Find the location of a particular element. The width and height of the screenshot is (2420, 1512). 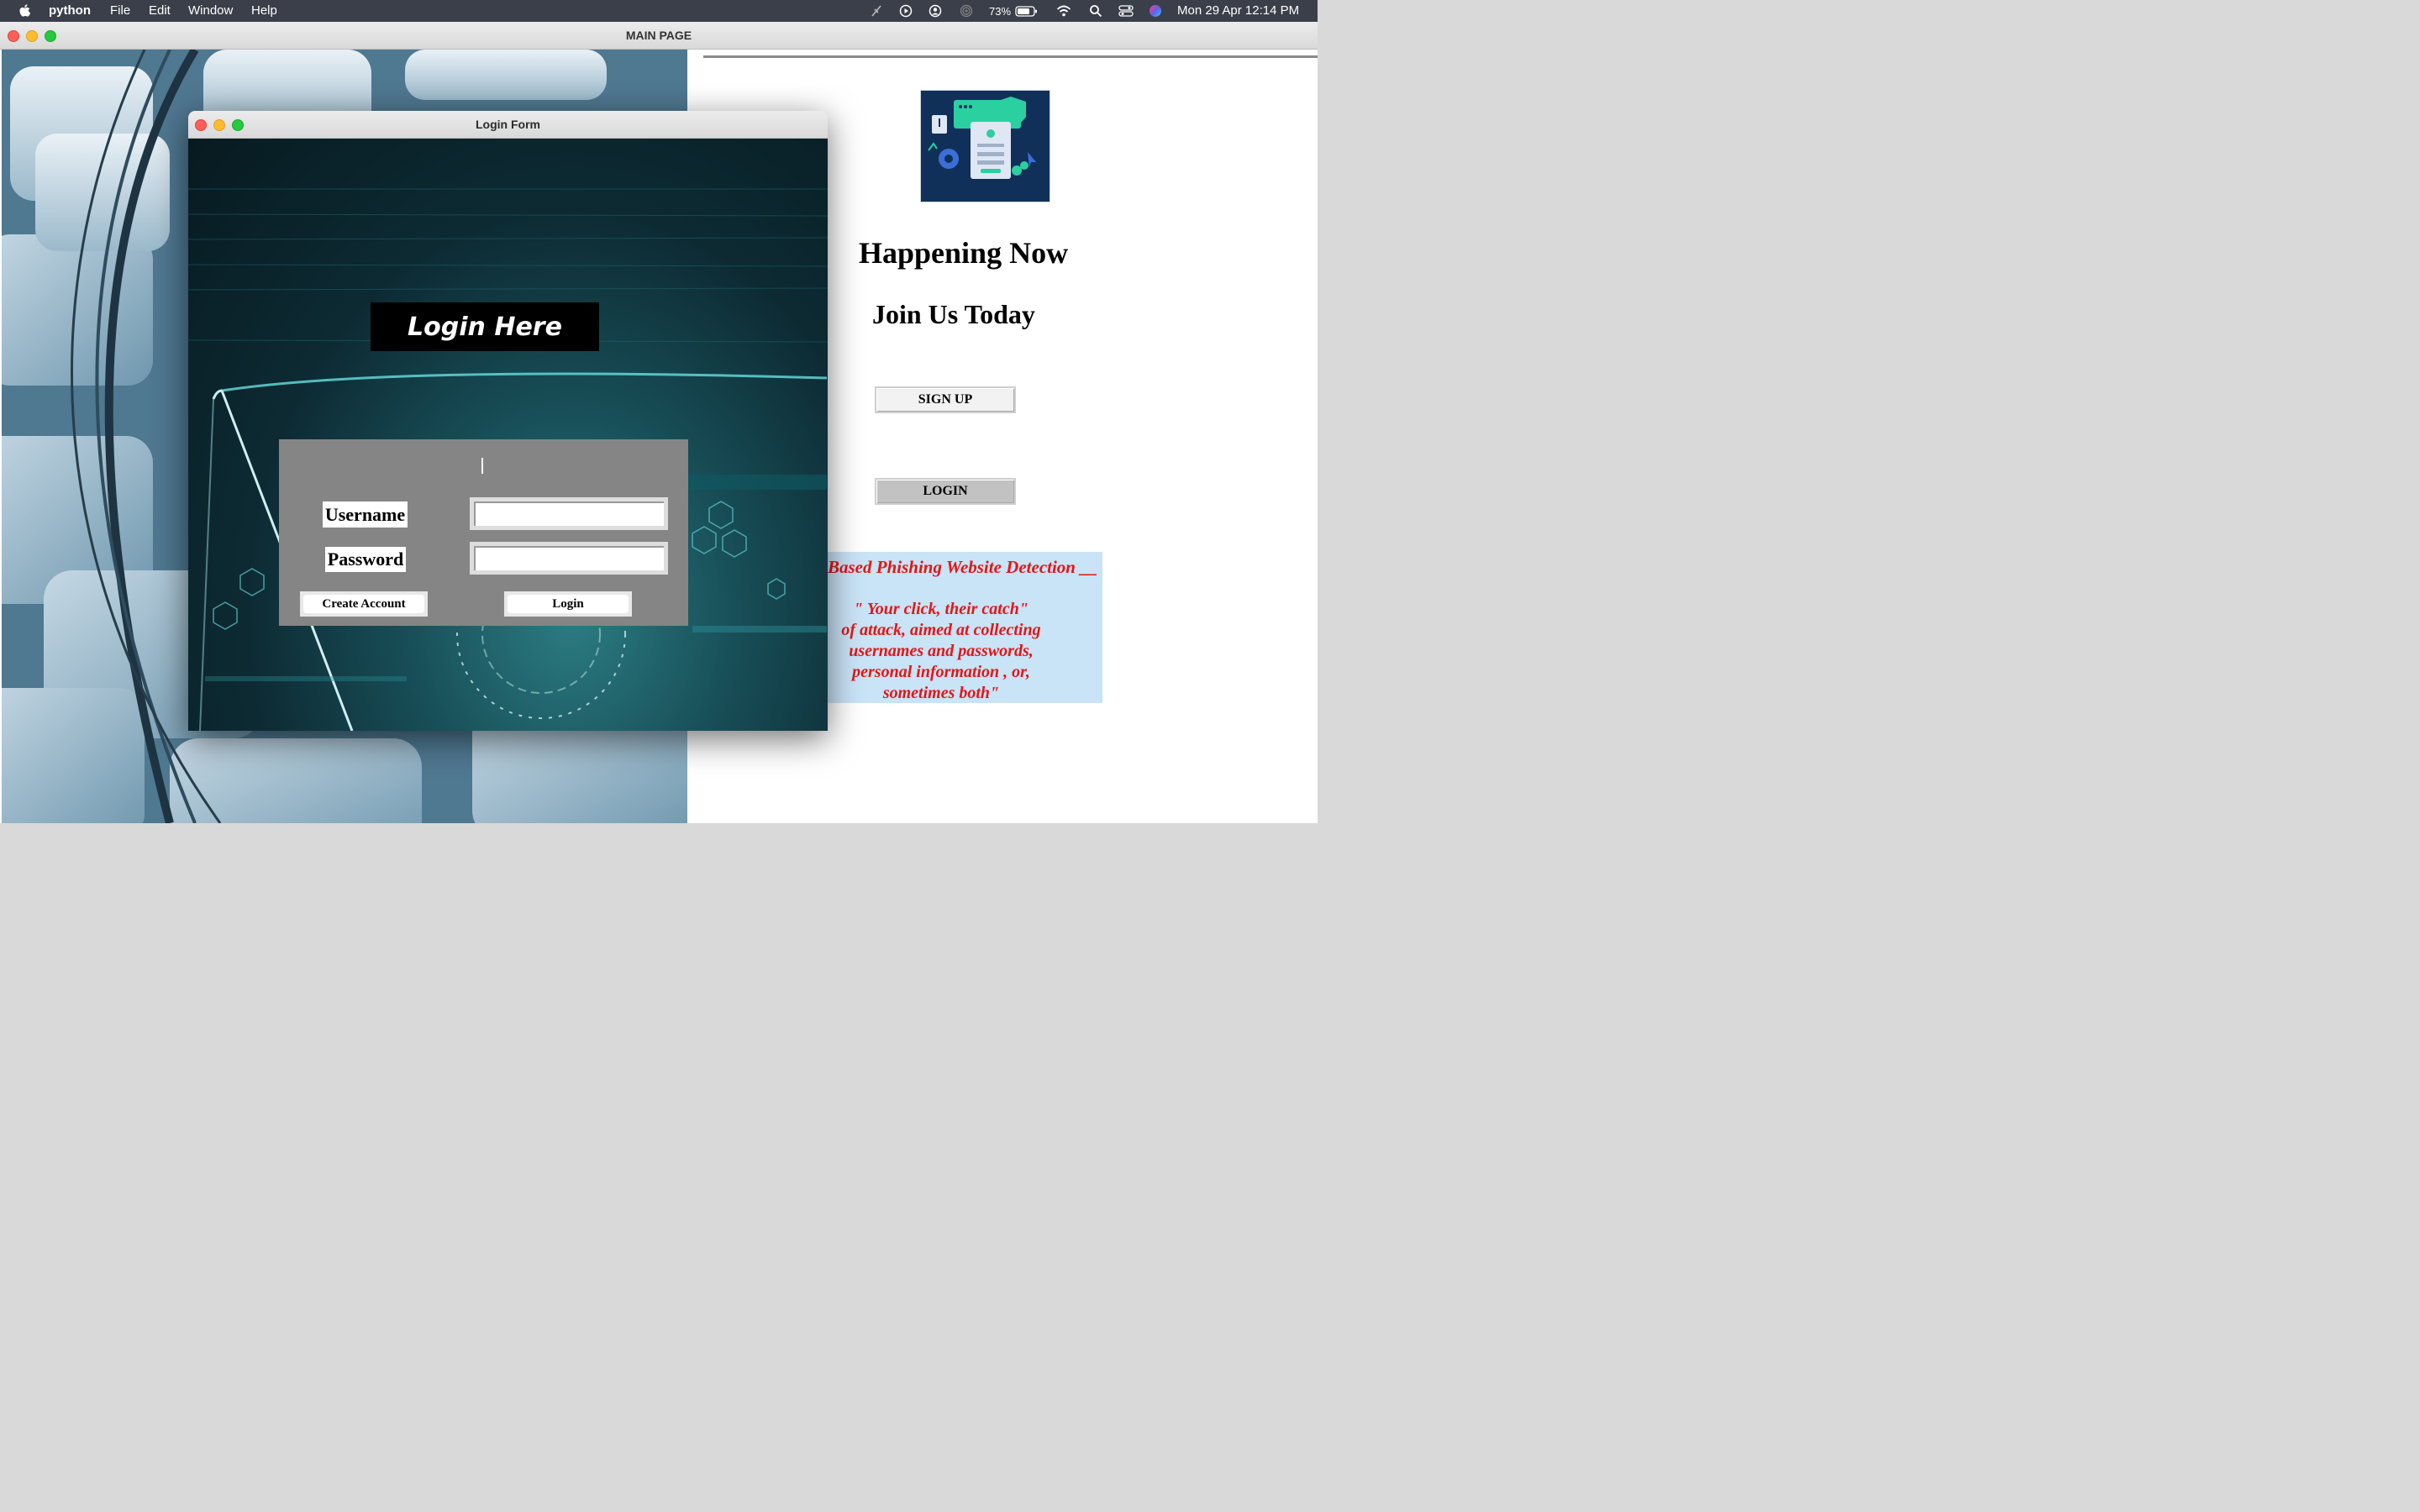

play-circle-icon is located at coordinates (906, 11).